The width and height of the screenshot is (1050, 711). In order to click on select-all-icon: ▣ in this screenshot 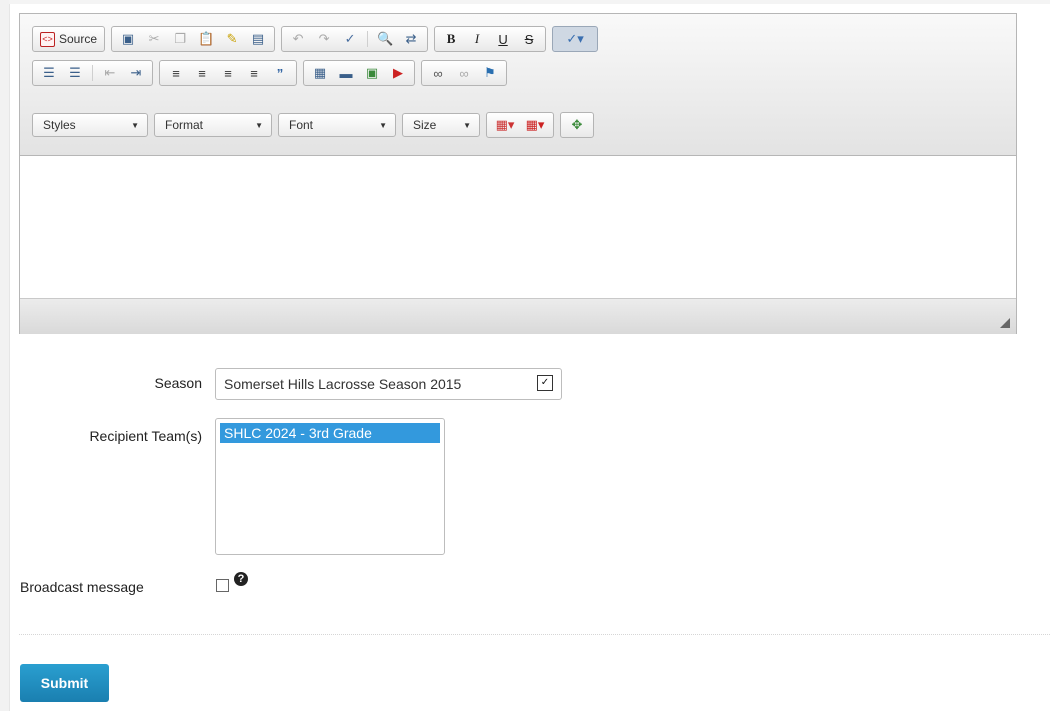, I will do `click(128, 39)`.